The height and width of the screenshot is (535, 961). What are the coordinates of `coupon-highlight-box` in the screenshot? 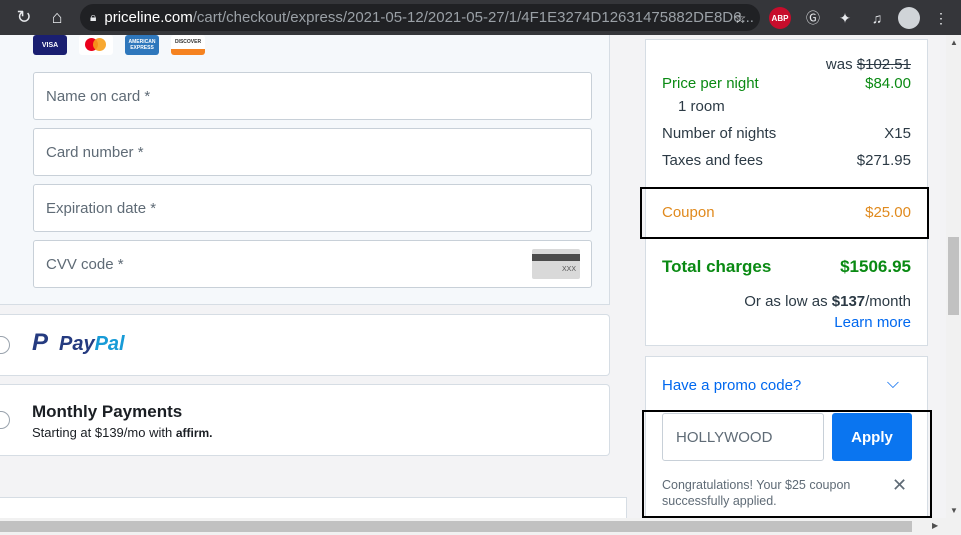 It's located at (784, 213).